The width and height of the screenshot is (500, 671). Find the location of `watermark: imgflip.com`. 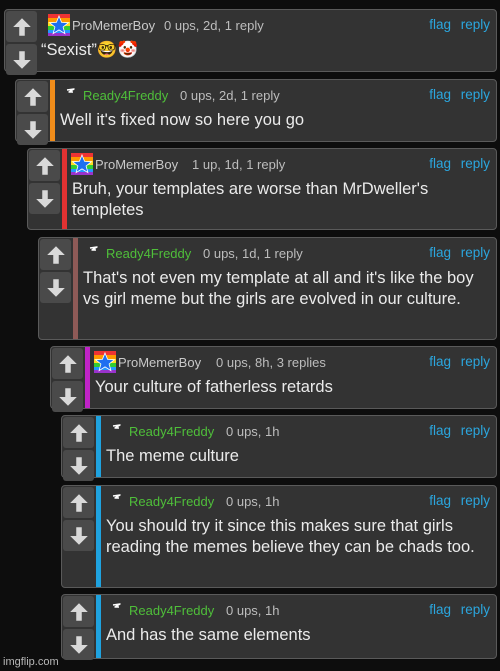

watermark: imgflip.com is located at coordinates (31, 662).